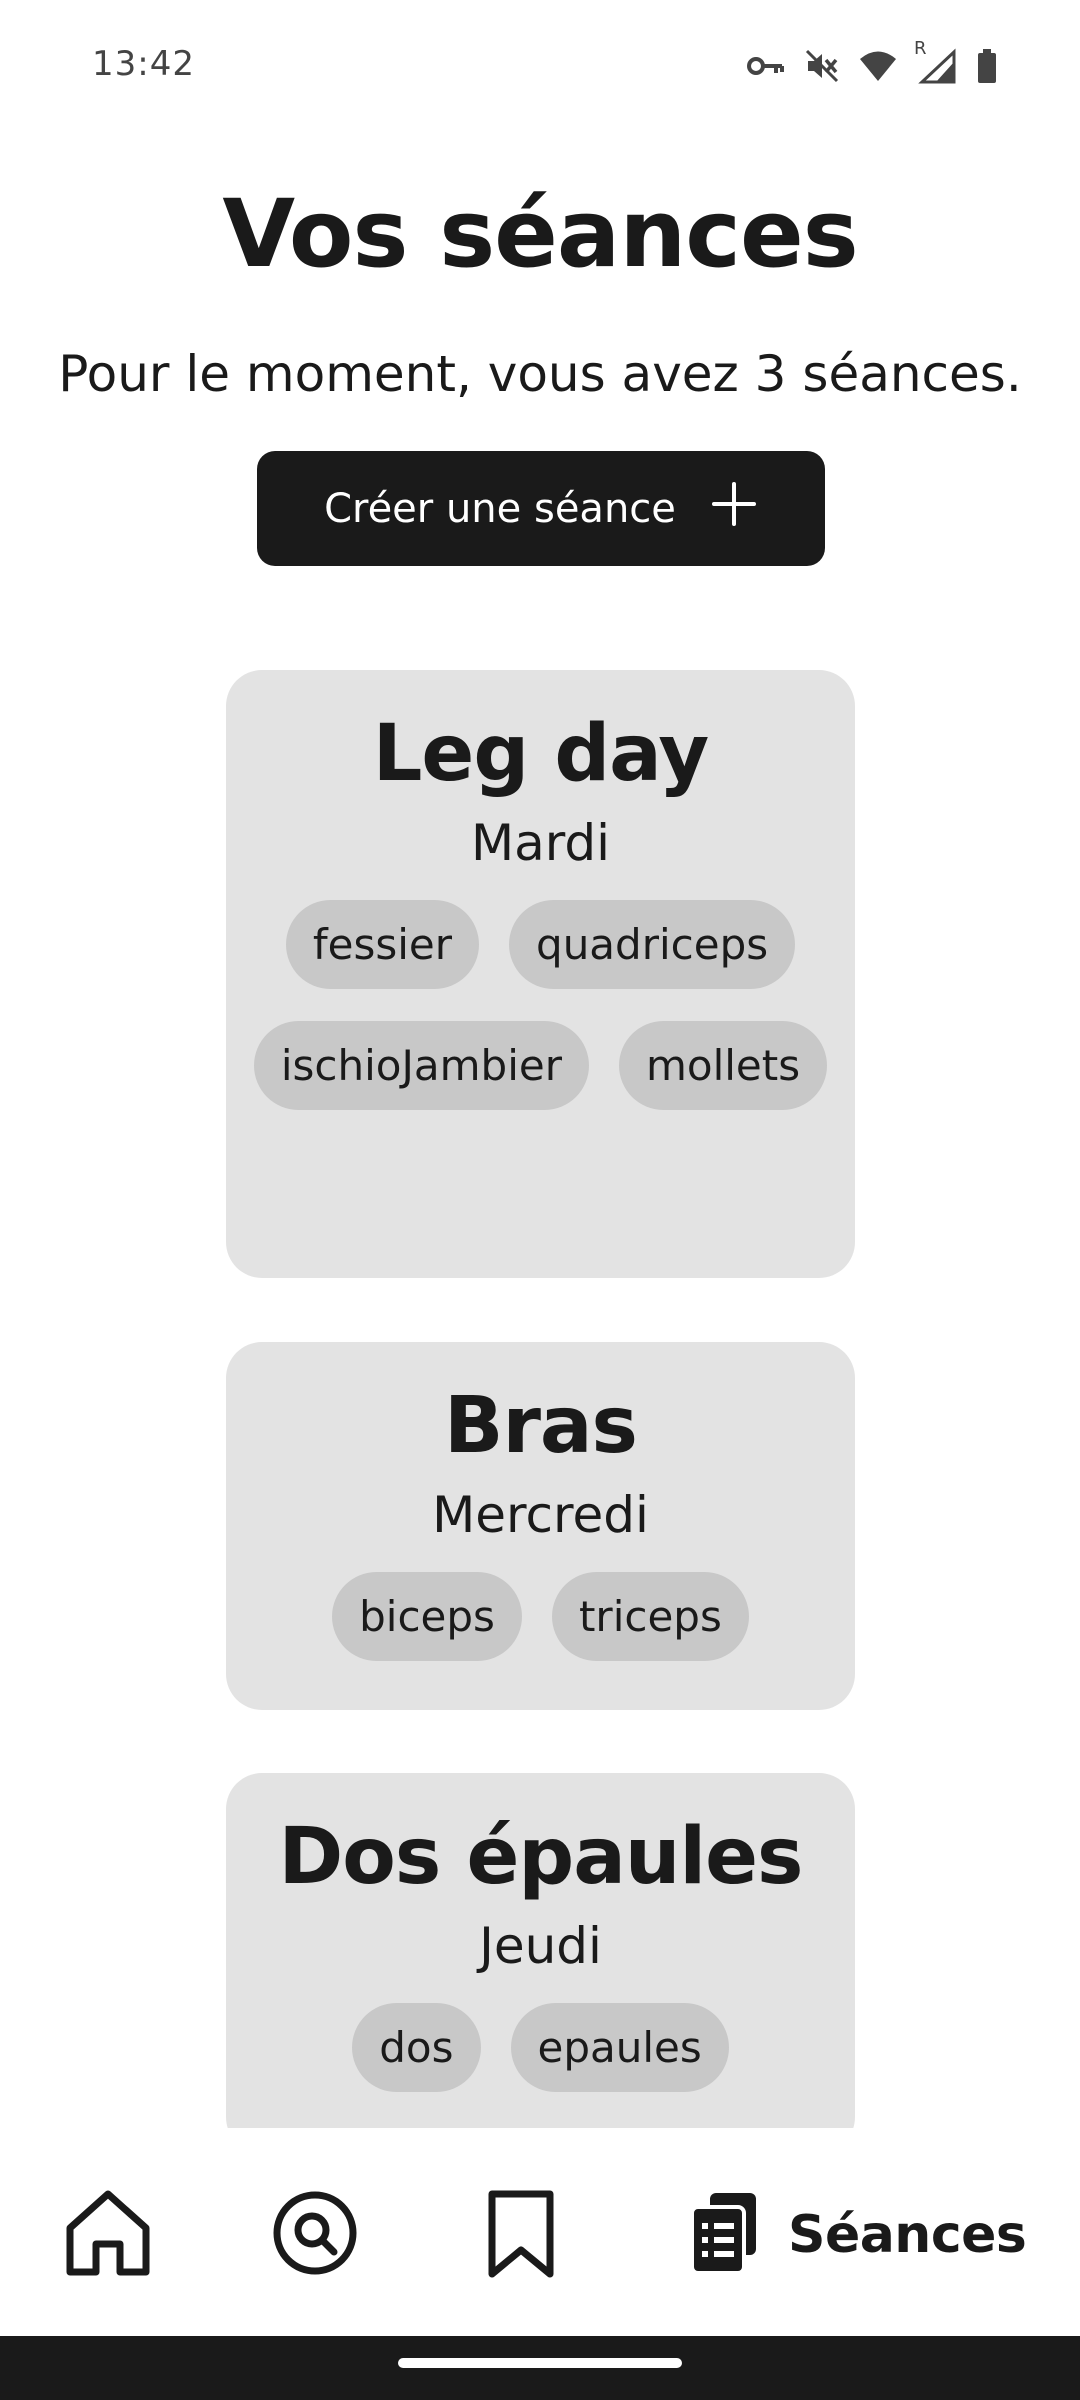  I want to click on roaming-label: R, so click(920, 48).